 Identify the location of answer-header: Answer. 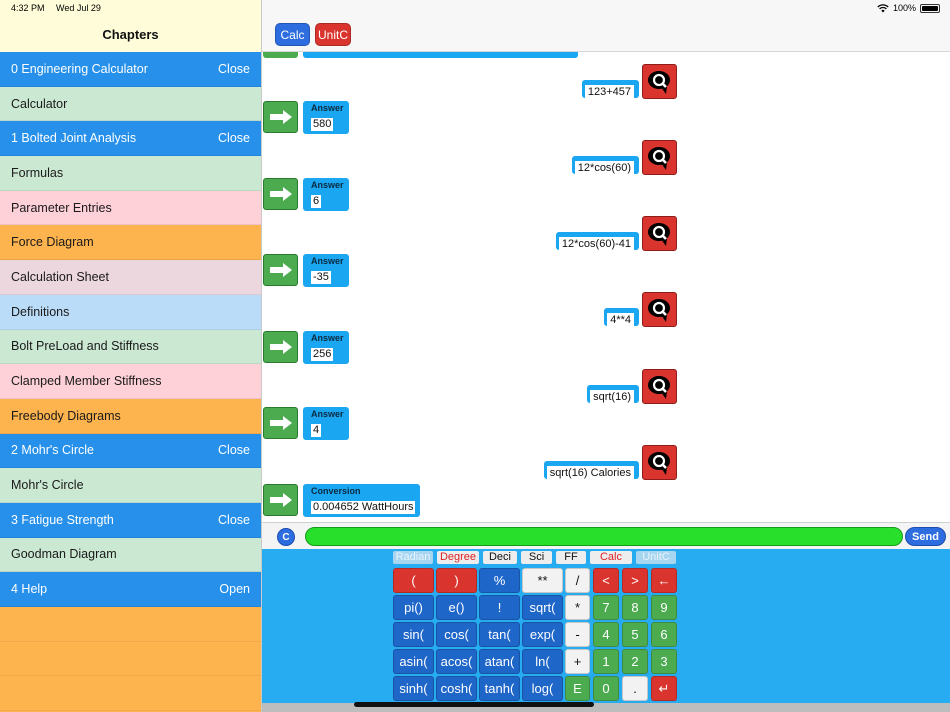
(327, 414).